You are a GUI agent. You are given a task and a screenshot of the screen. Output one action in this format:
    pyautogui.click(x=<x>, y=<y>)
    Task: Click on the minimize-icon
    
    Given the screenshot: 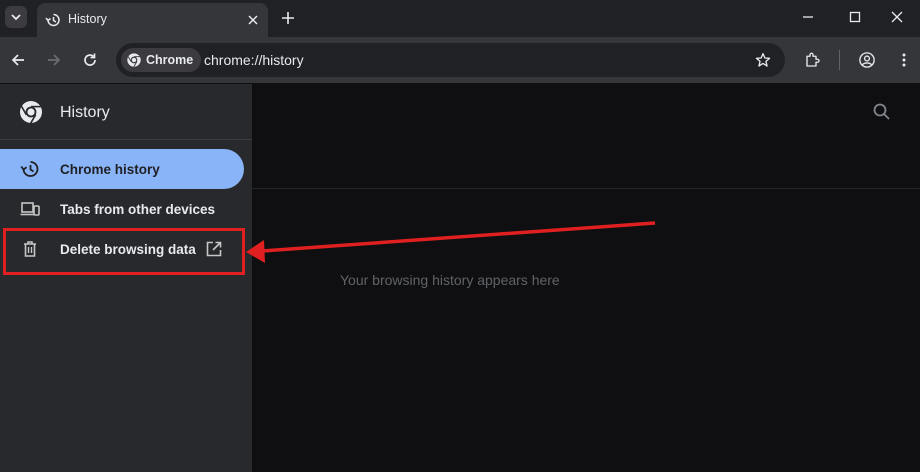 What is the action you would take?
    pyautogui.click(x=808, y=17)
    